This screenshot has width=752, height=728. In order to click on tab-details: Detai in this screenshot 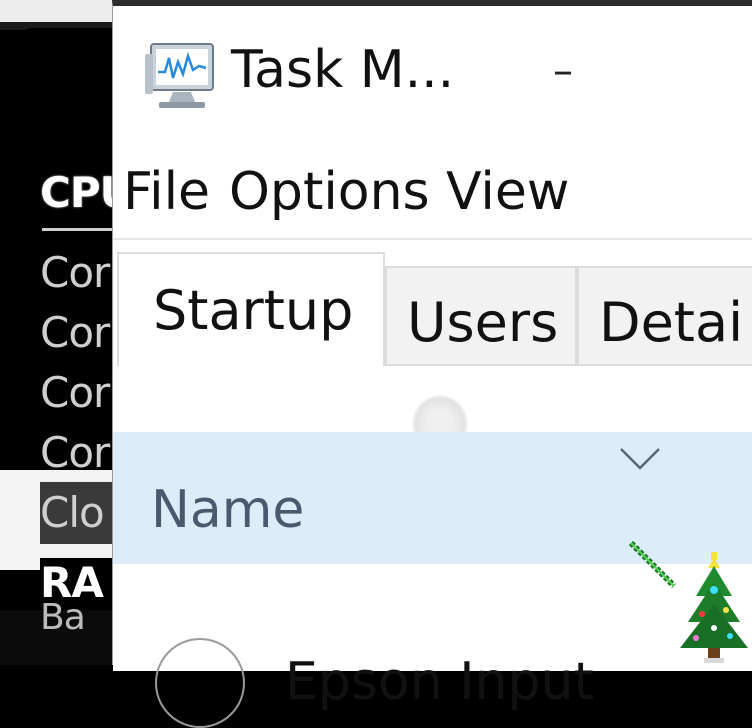, I will do `click(664, 316)`.